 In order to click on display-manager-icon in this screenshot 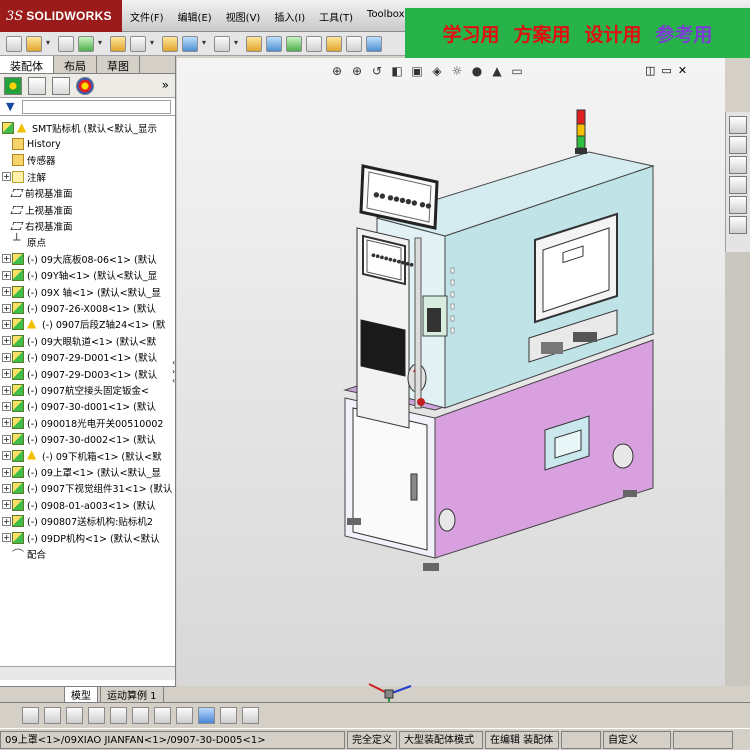, I will do `click(85, 85)`.